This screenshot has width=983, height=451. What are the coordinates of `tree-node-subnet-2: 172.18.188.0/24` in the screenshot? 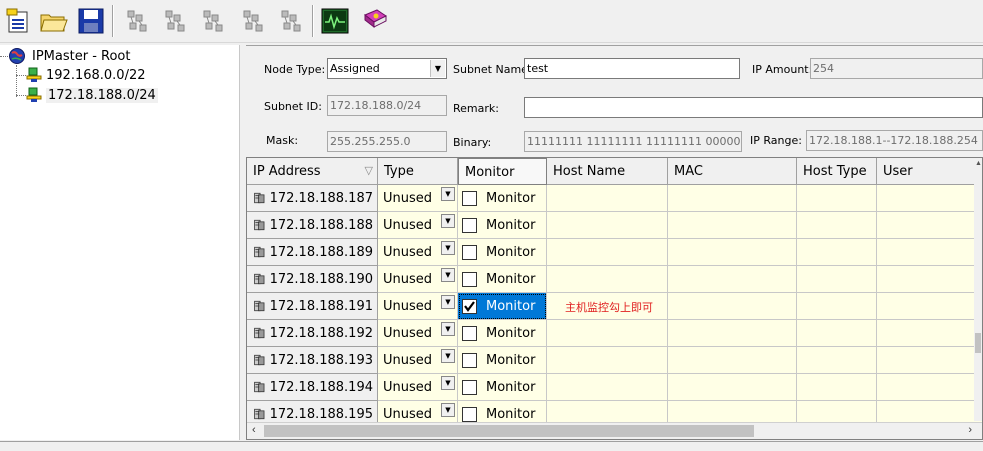 It's located at (87, 95).